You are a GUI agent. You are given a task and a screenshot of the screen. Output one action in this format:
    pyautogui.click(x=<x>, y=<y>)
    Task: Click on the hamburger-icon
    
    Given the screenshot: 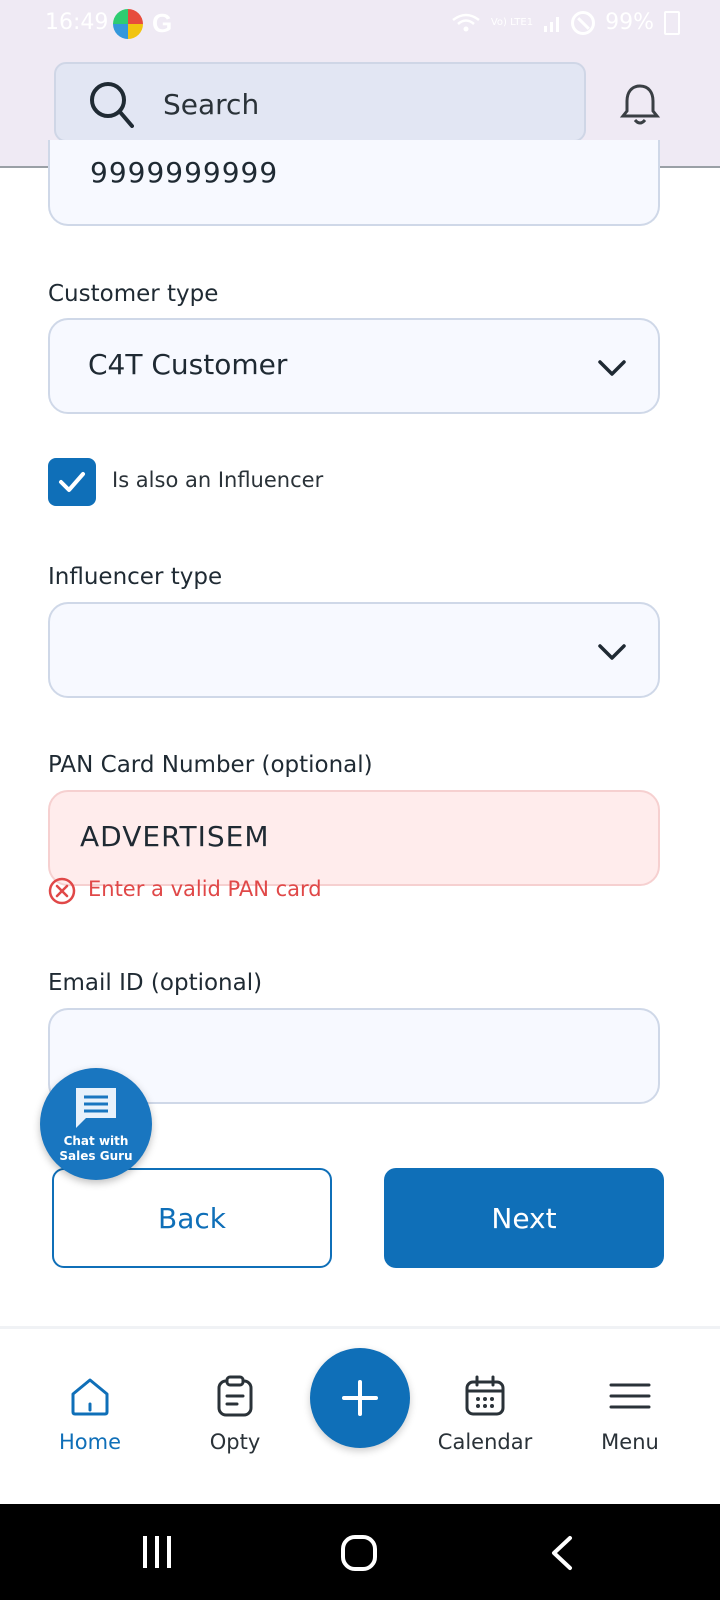 What is the action you would take?
    pyautogui.click(x=630, y=1396)
    